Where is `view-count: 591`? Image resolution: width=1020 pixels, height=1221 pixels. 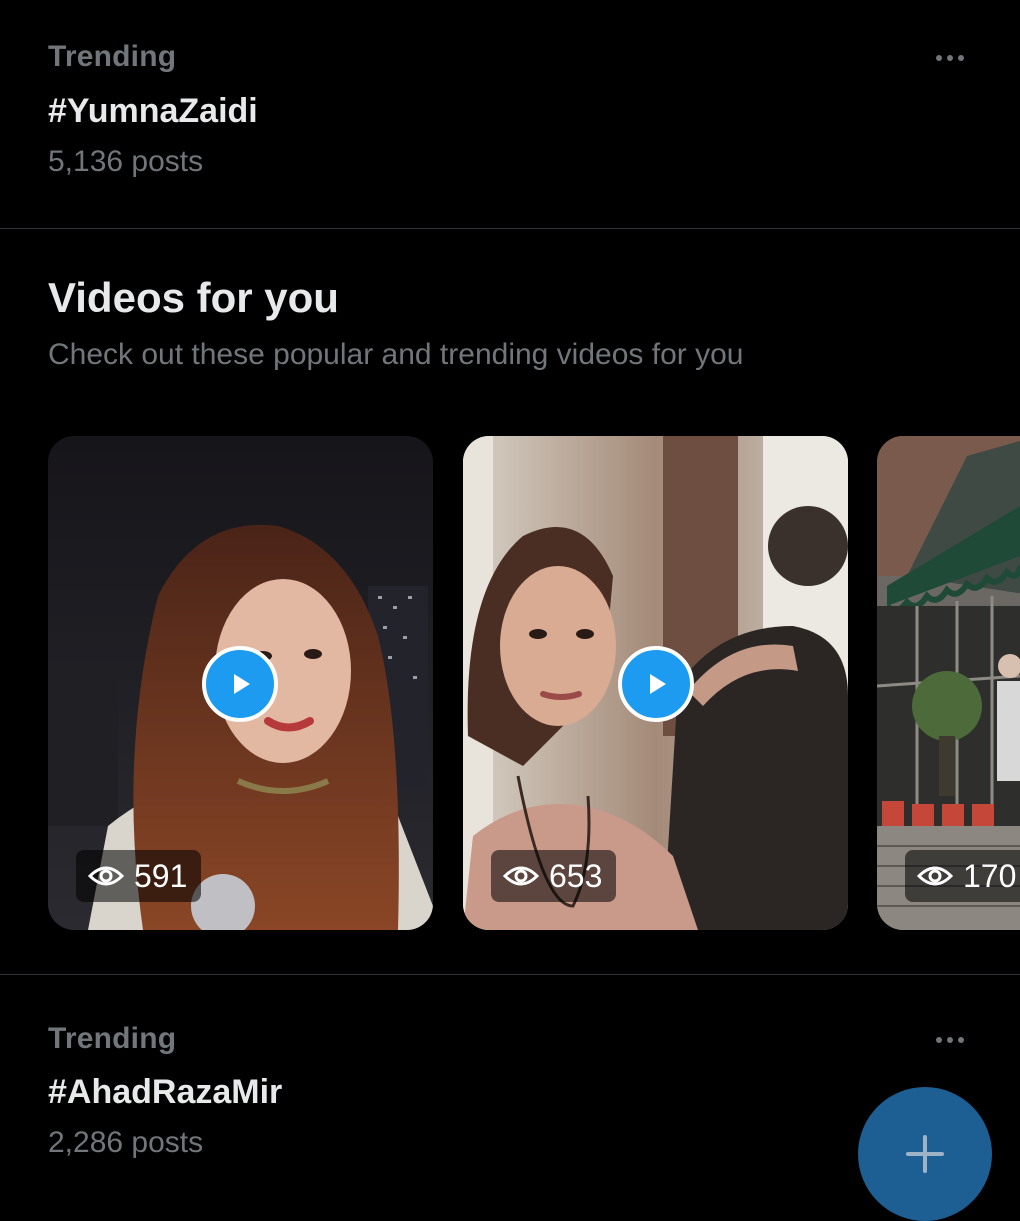 view-count: 591 is located at coordinates (161, 875).